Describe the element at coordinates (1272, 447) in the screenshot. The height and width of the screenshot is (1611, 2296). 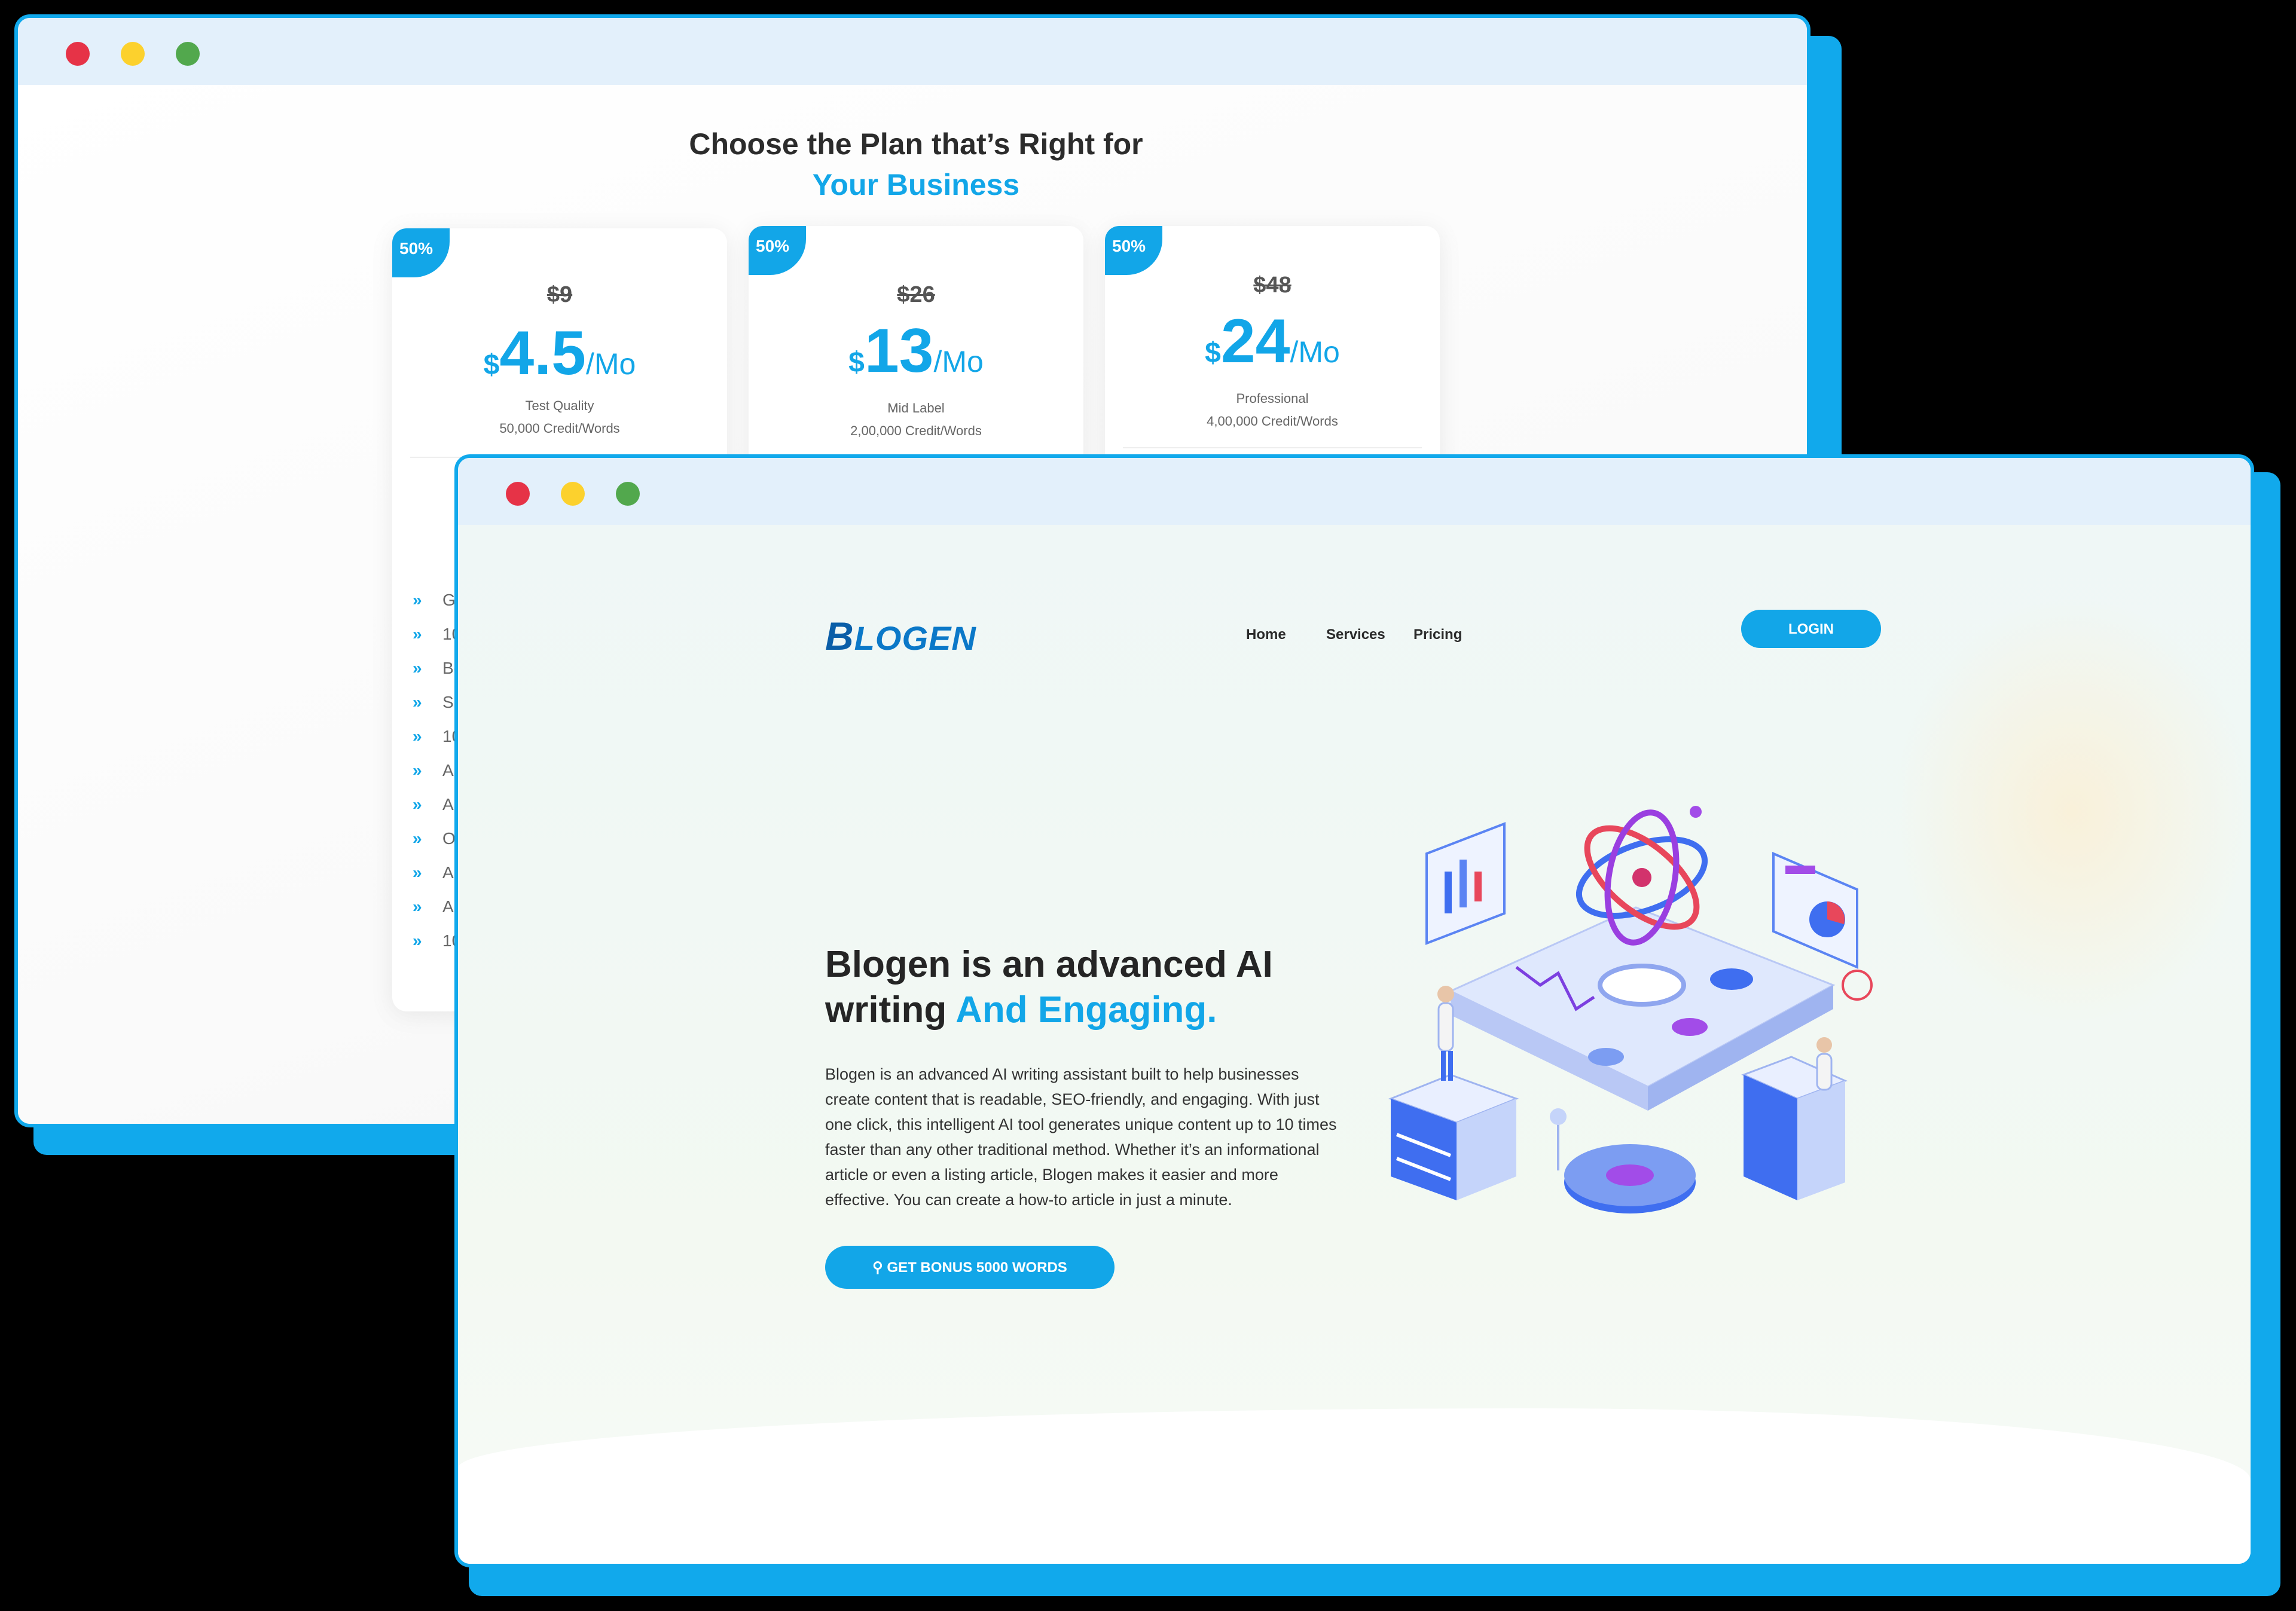
I see `divider` at that location.